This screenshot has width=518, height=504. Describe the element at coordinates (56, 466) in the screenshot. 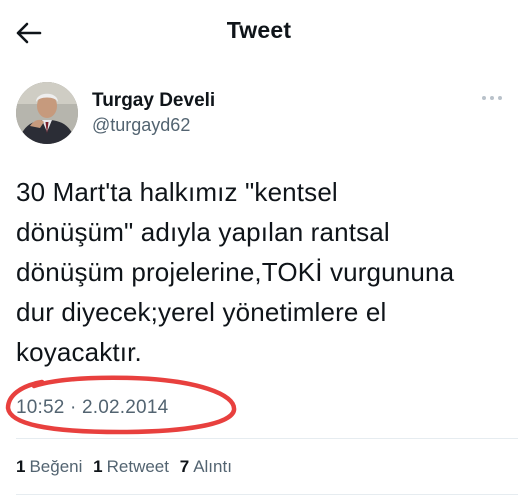

I see `likes-label: Beğeni` at that location.